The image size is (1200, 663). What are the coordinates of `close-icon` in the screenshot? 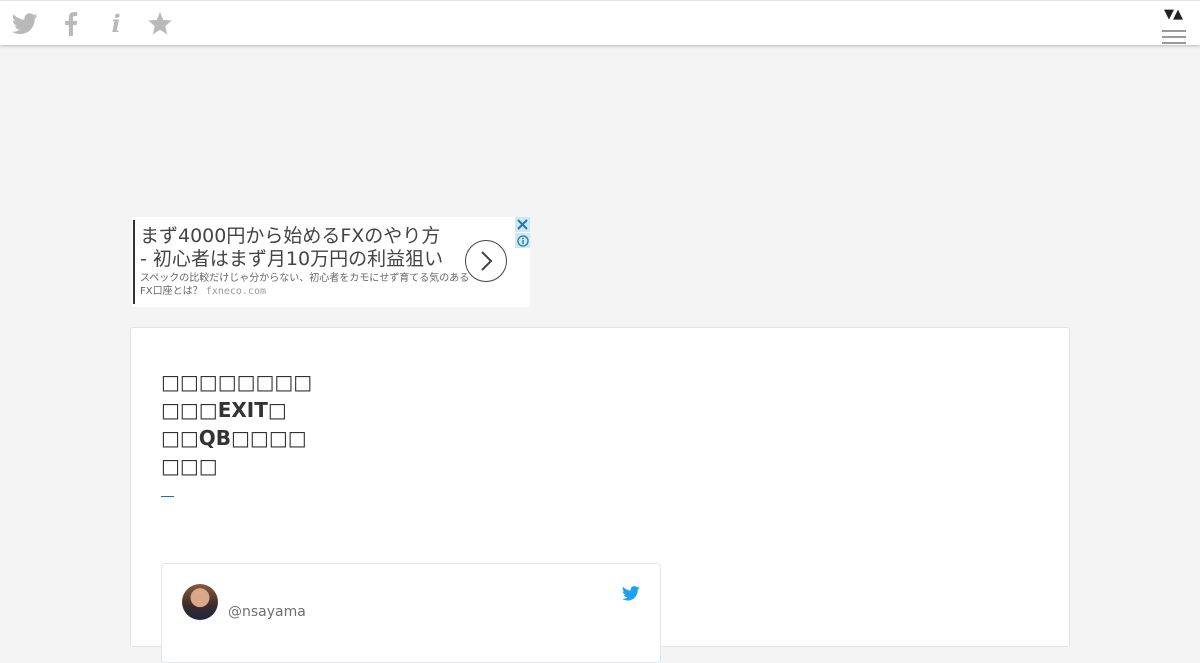 It's located at (522, 224).